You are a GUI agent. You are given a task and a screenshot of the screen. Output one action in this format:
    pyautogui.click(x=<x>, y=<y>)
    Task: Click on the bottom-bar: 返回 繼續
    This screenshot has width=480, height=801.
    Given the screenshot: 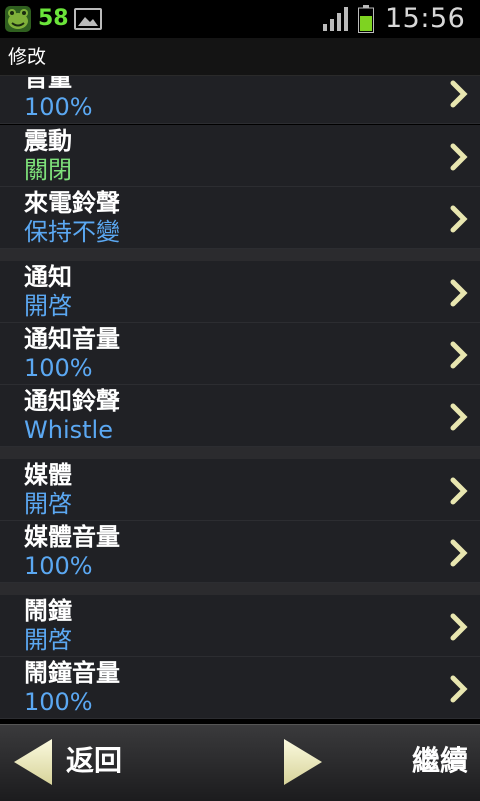 What is the action you would take?
    pyautogui.click(x=240, y=762)
    